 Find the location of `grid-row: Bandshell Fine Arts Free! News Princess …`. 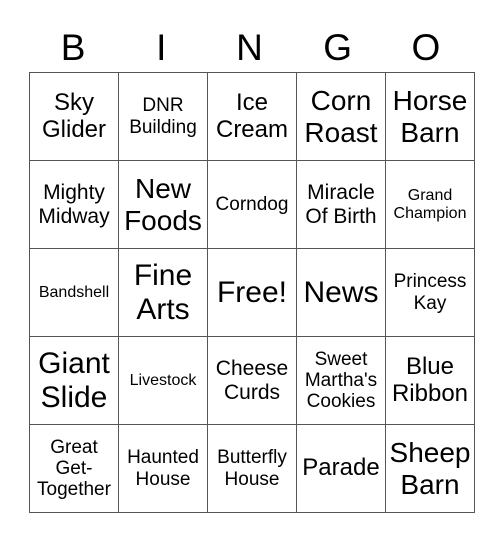

grid-row: Bandshell Fine Arts Free! News Princess … is located at coordinates (252, 292).